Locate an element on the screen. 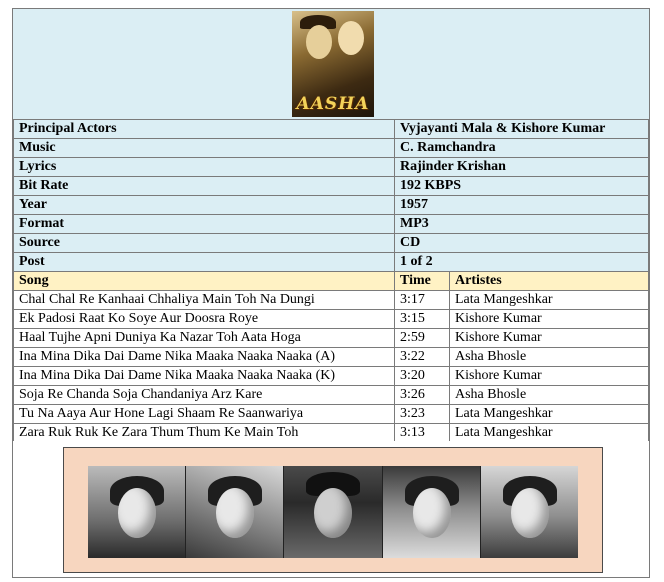  detail-row: Year 1957 is located at coordinates (331, 205).